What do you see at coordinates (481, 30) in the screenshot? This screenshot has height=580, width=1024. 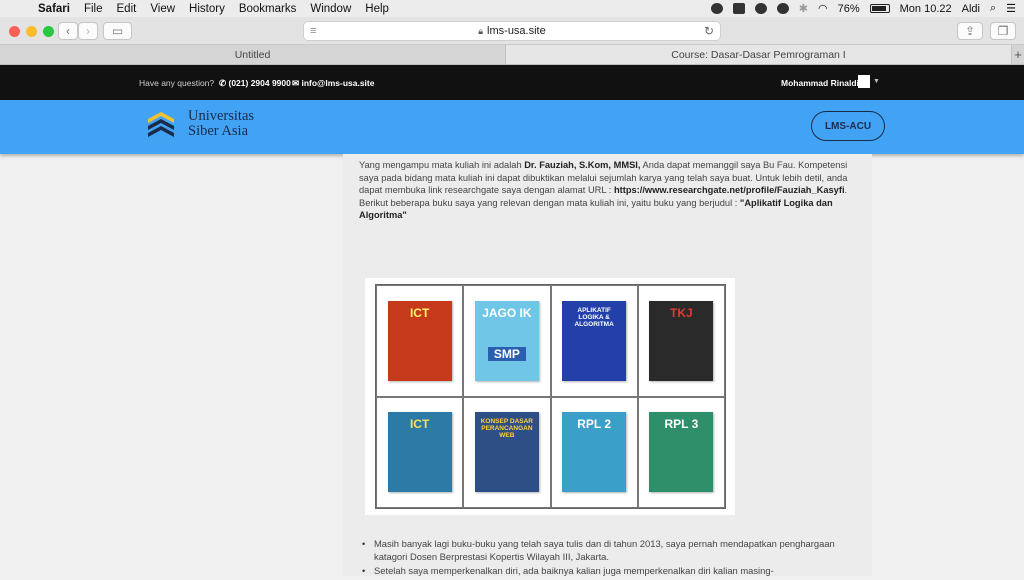 I see `lock-icon: 🔒︎` at bounding box center [481, 30].